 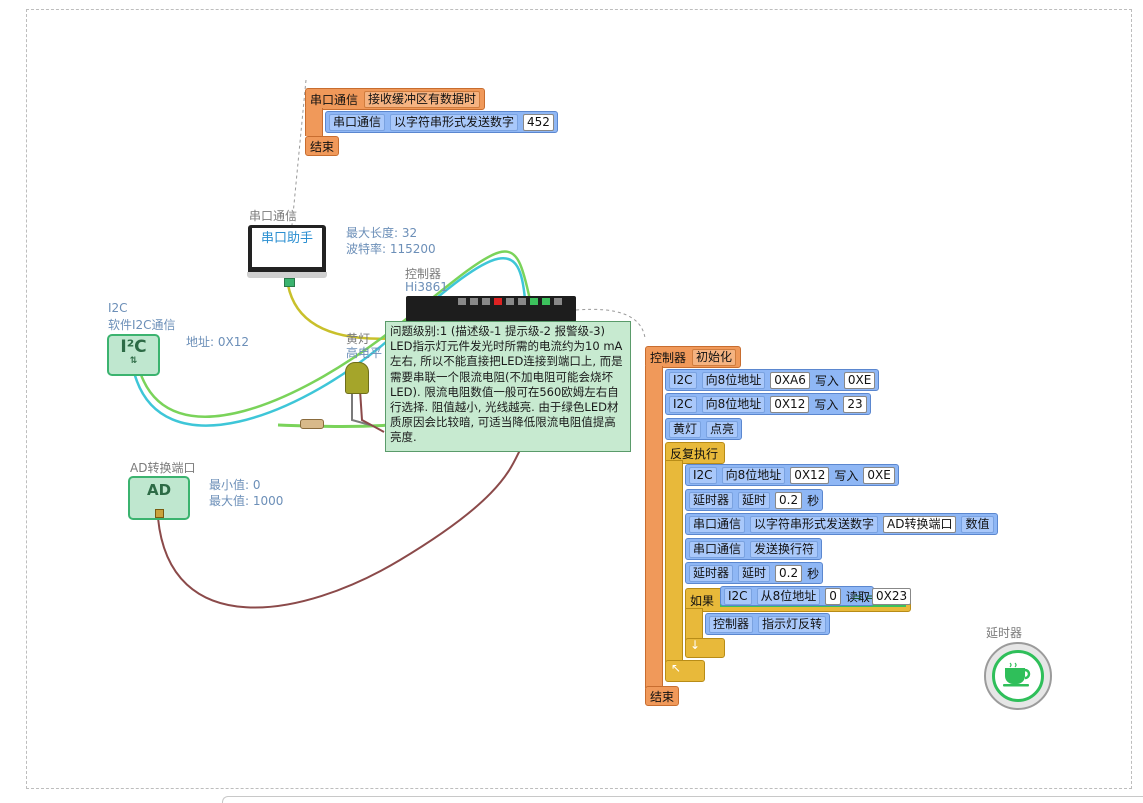 What do you see at coordinates (364, 353) in the screenshot?
I see `led-level: 高电平` at bounding box center [364, 353].